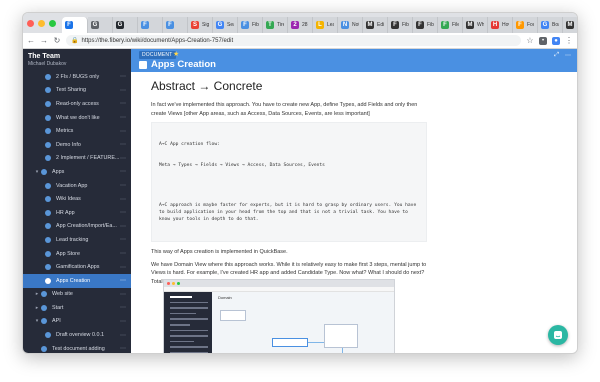 Image resolution: width=600 pixels, height=382 pixels. Describe the element at coordinates (375, 25) in the screenshot. I see `browser-tab: MEditi` at that location.